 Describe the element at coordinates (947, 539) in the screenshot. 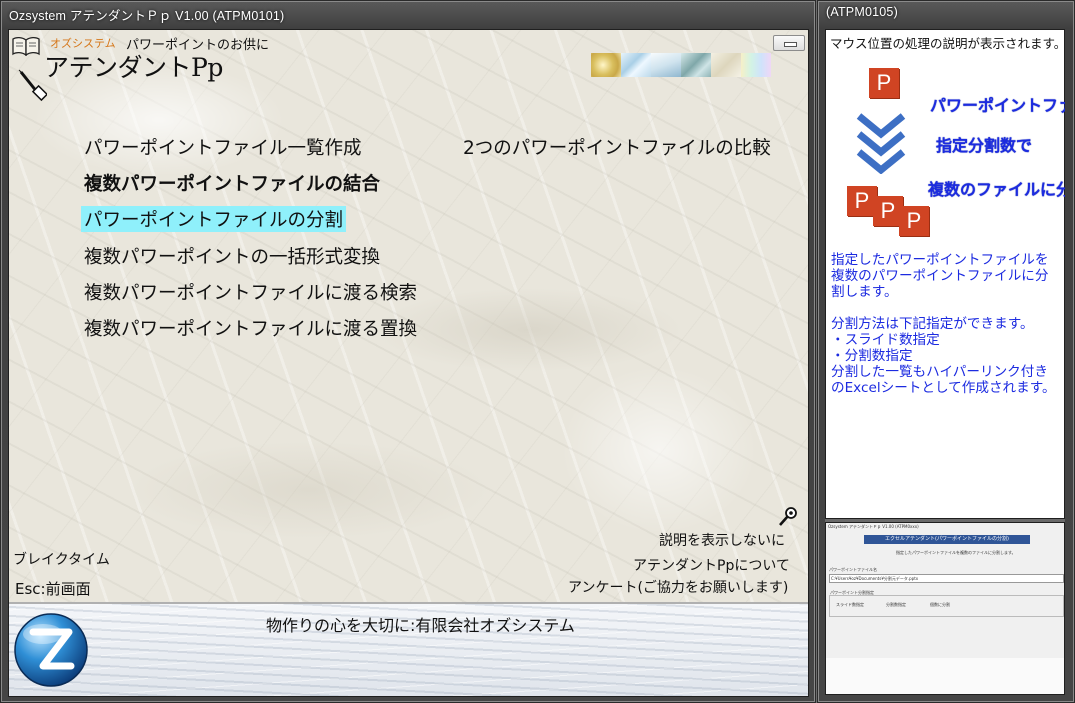

I see `preview-header-bar: エクセルアテンダント(パワーポイントファイルの分割)` at that location.